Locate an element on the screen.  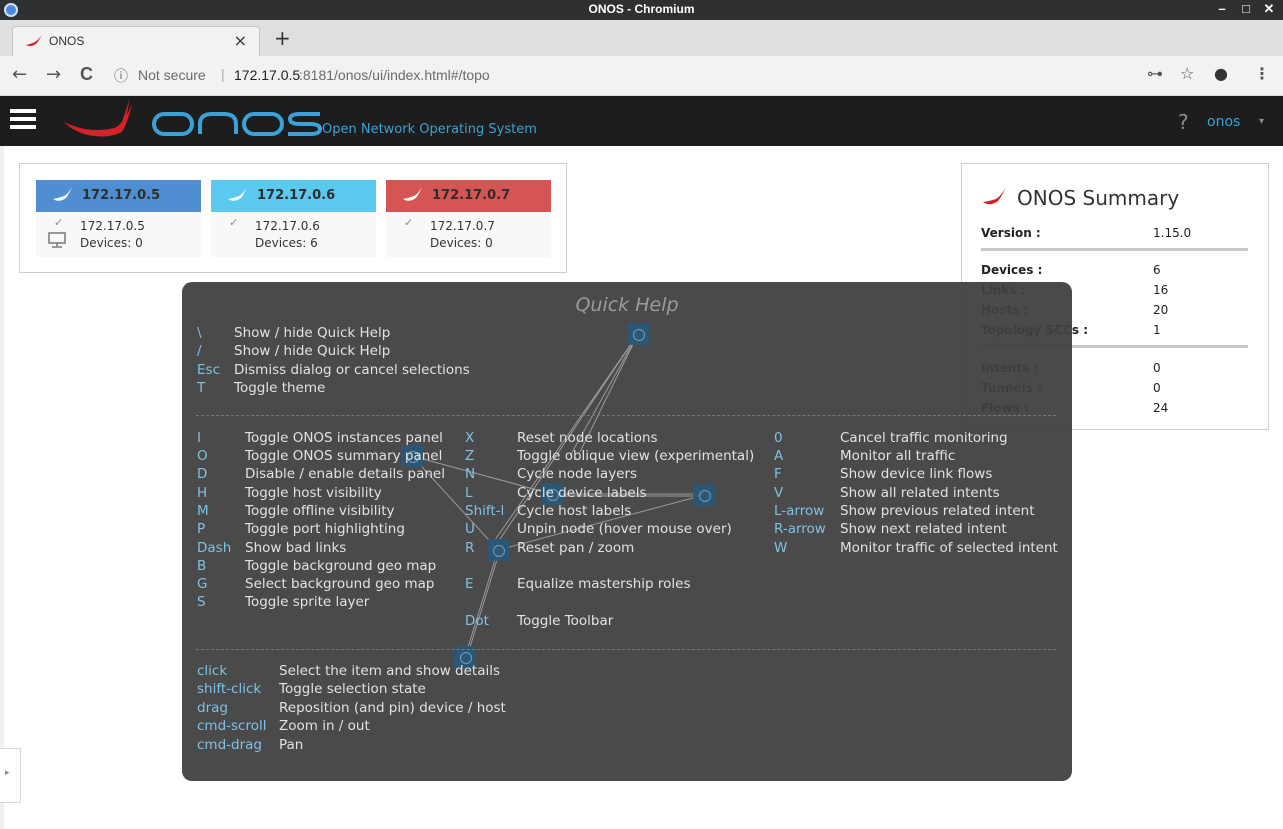
shortcut-key: H is located at coordinates (202, 493).